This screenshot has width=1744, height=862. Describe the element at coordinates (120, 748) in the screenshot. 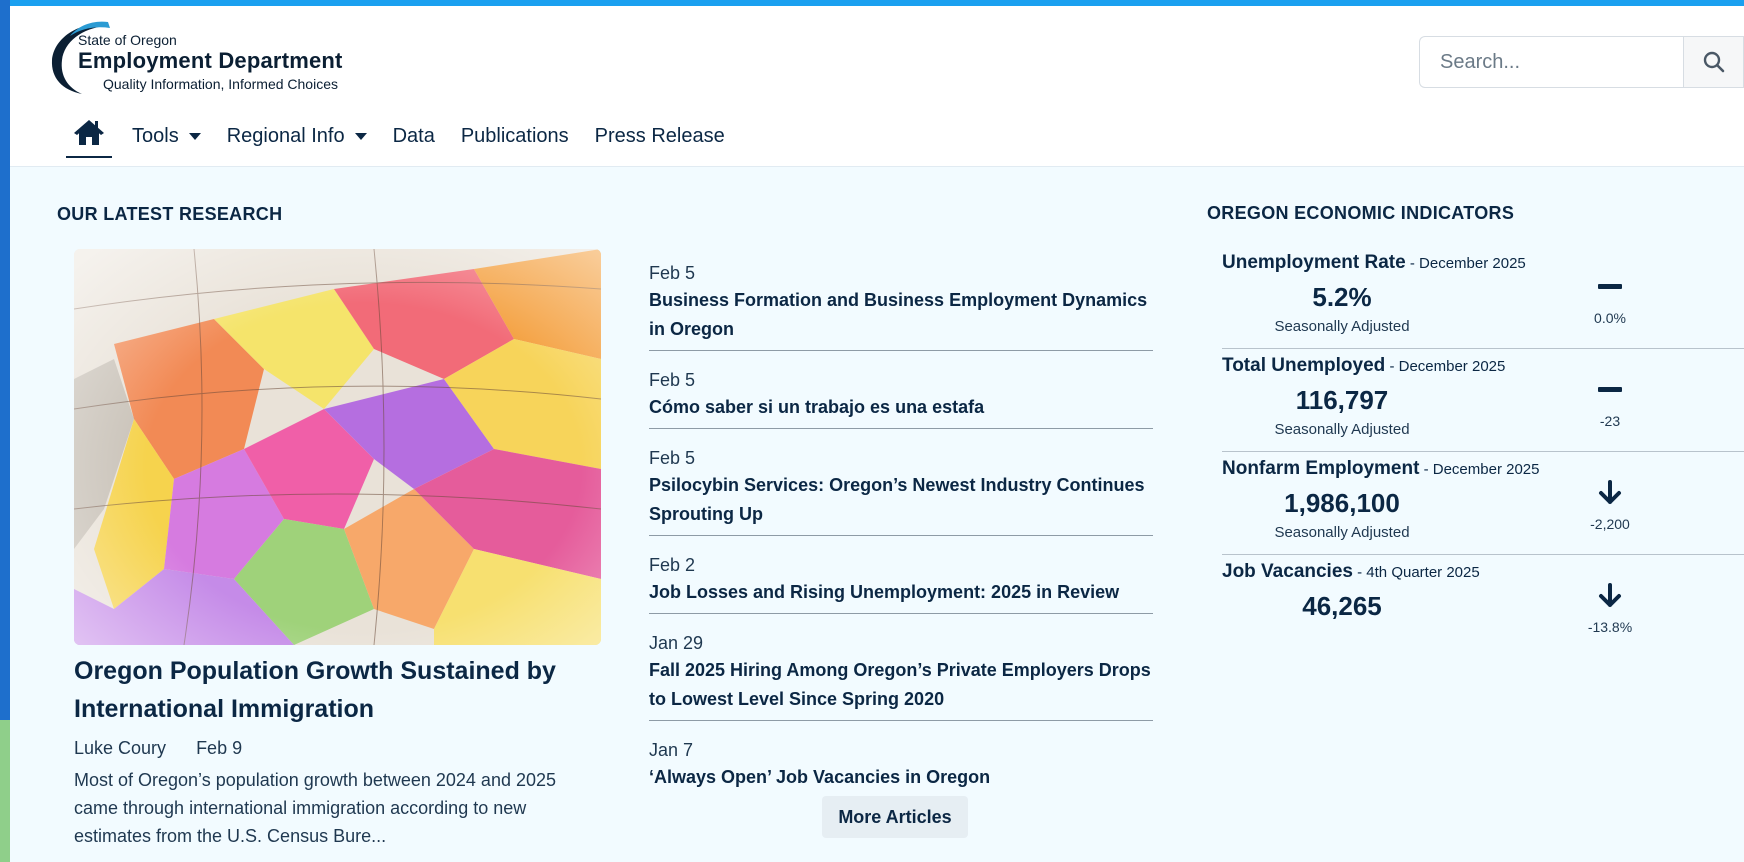

I see `featured-article-author: Luke Coury` at that location.